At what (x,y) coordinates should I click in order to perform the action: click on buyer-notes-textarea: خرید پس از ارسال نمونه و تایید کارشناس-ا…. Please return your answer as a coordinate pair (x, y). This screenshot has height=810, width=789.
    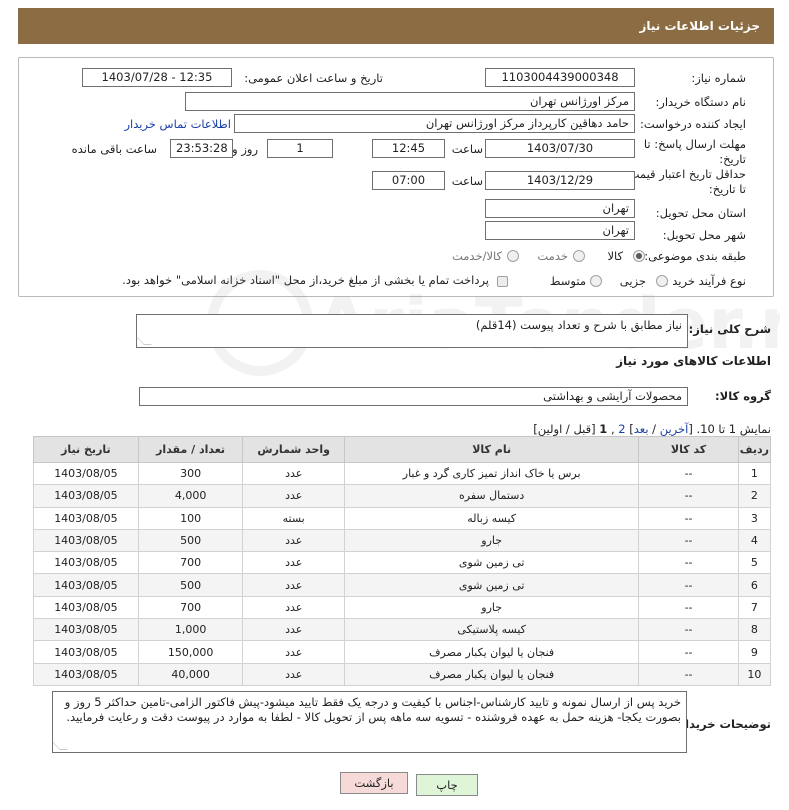
    Looking at the image, I should click on (369, 722).